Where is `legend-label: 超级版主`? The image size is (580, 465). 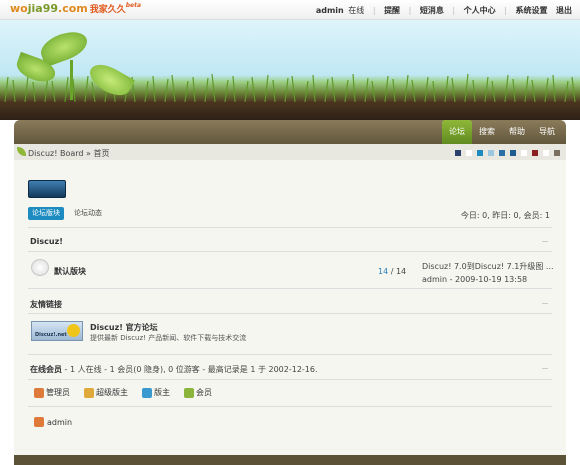 legend-label: 超级版主 is located at coordinates (112, 392).